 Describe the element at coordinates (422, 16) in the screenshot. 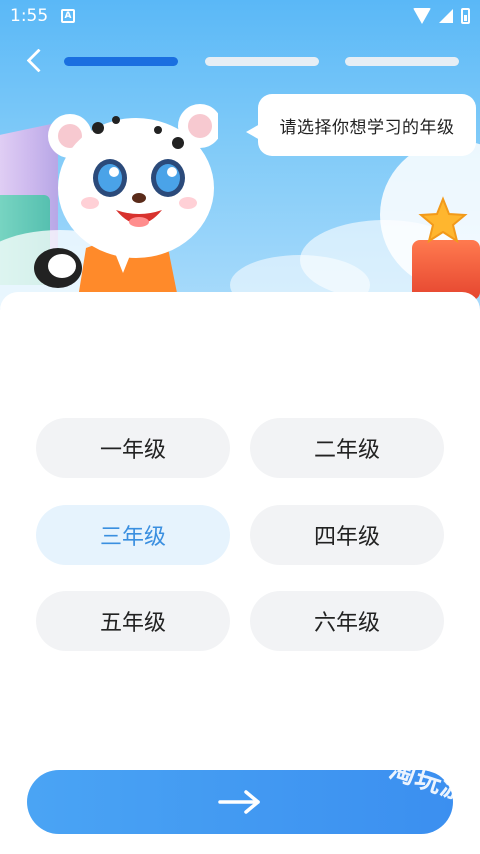

I see `wifi-icon` at that location.